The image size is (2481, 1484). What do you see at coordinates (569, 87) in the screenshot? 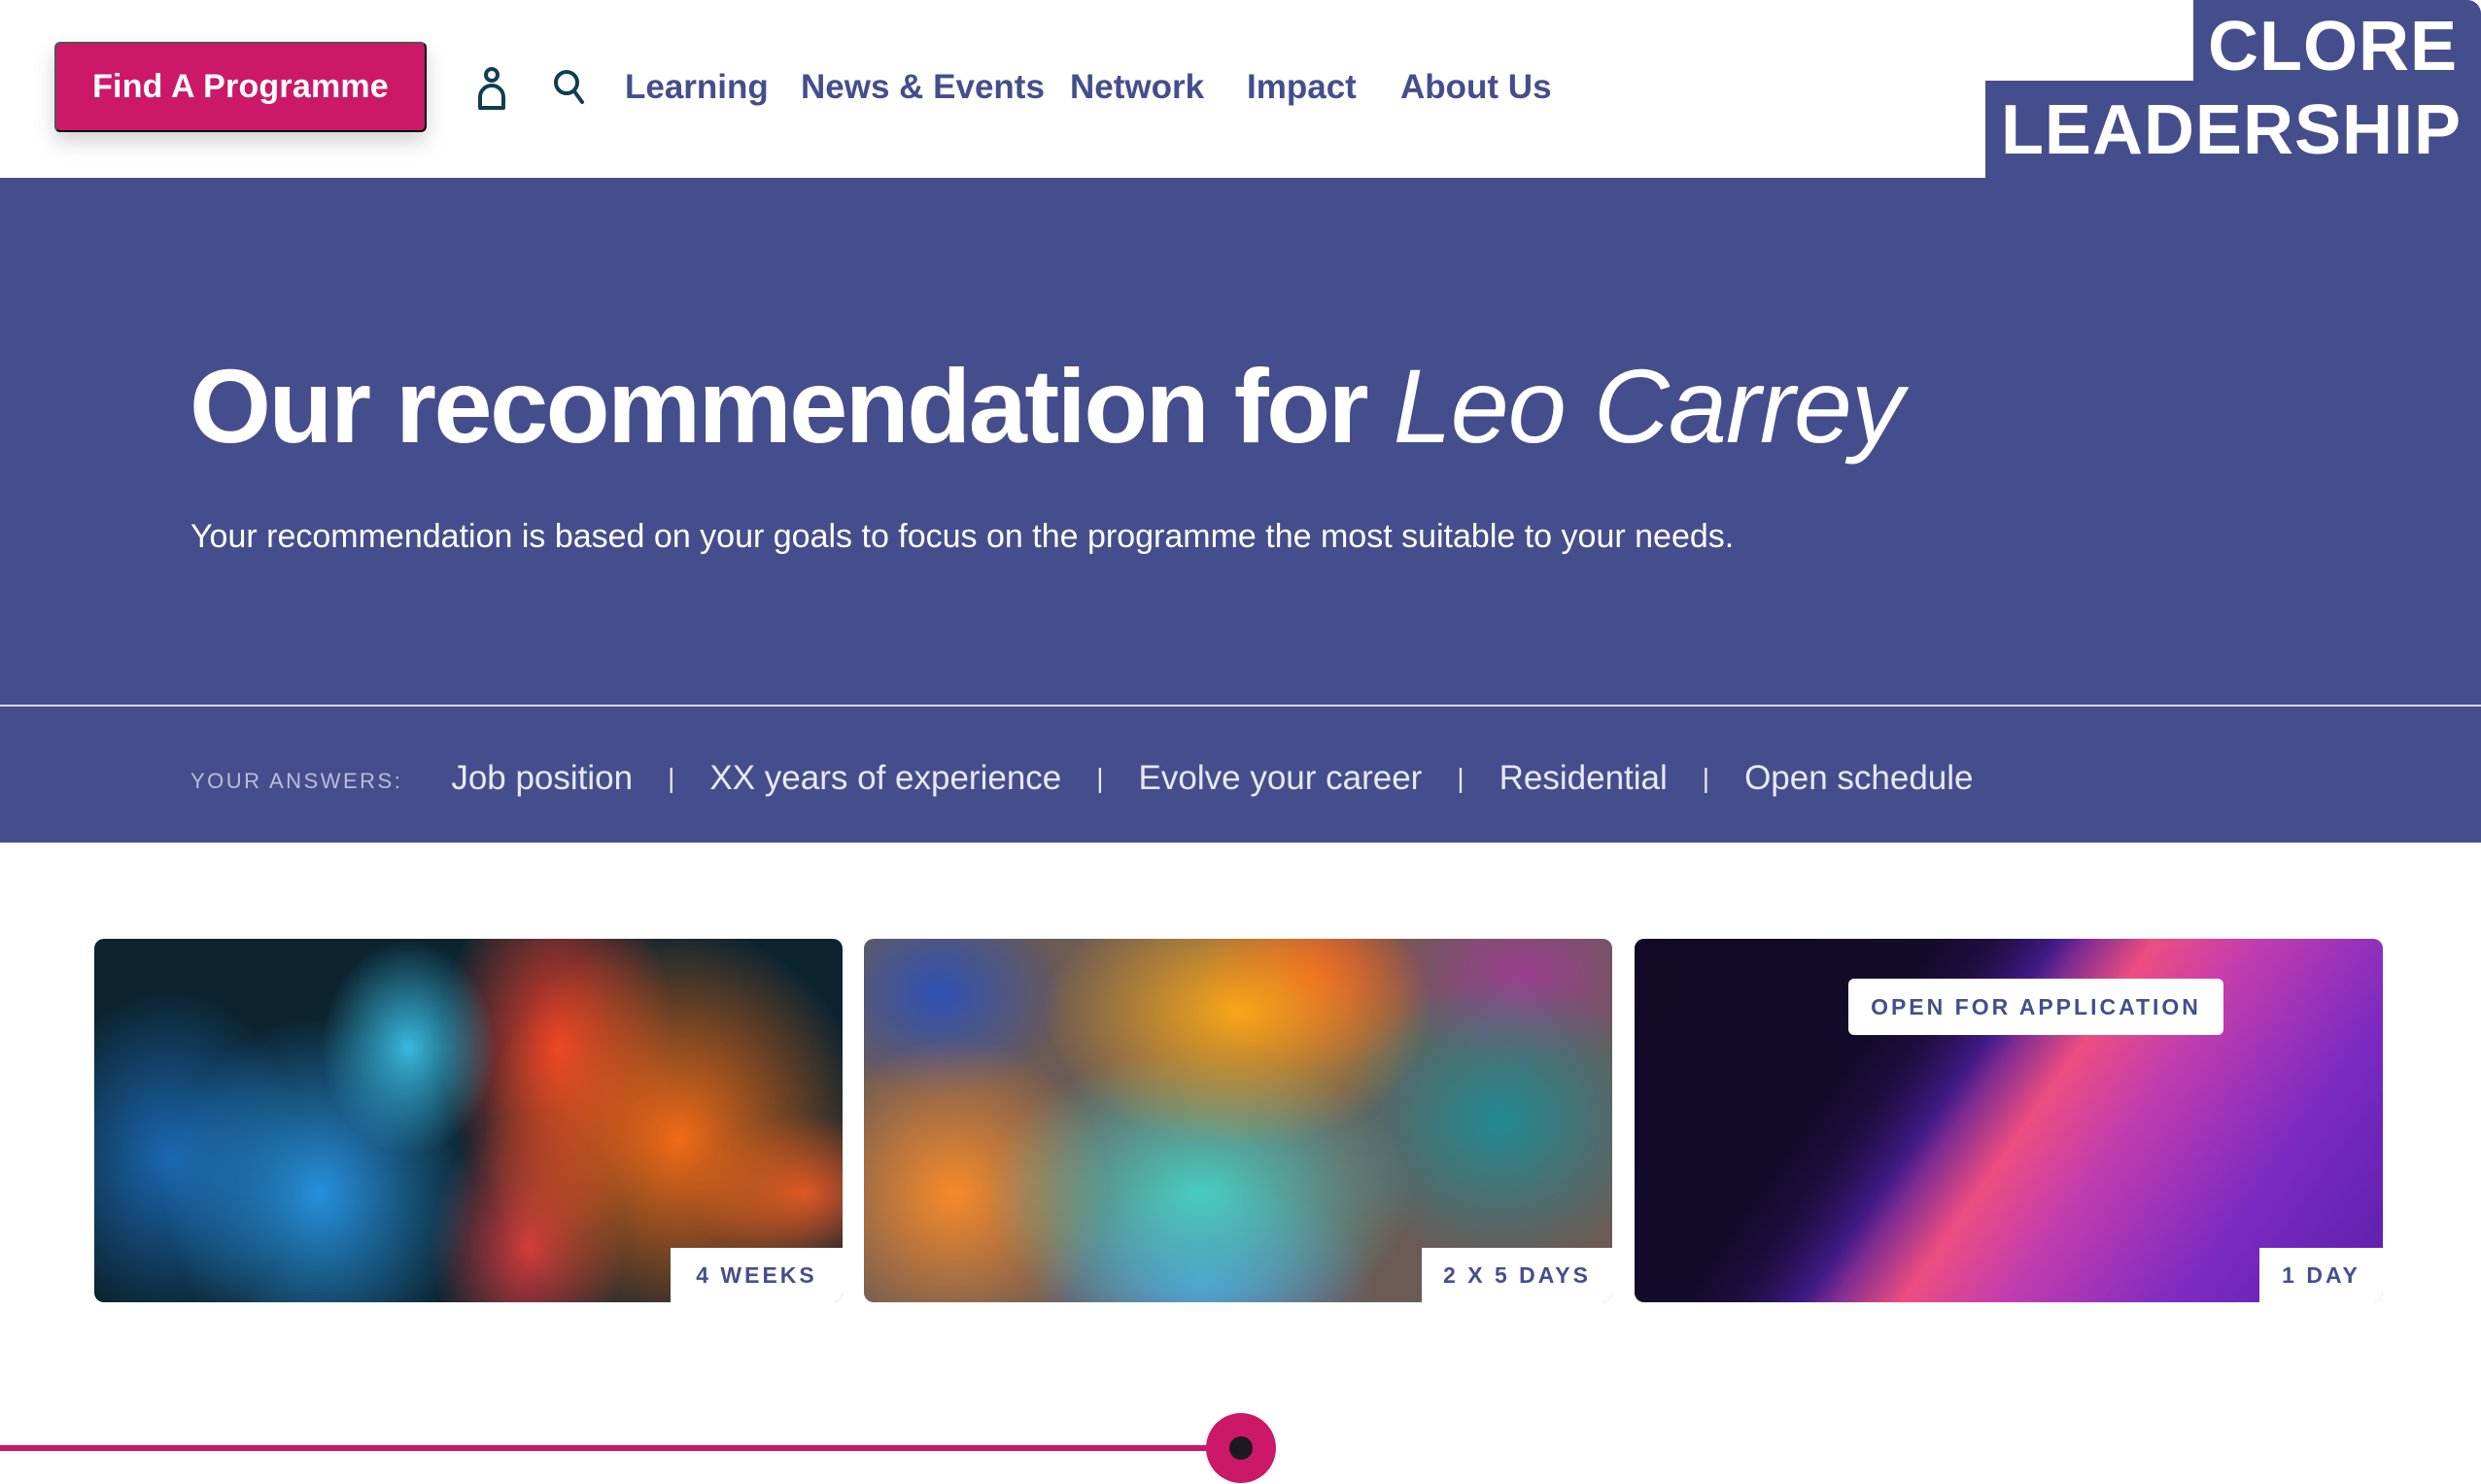
I see `search-icon` at bounding box center [569, 87].